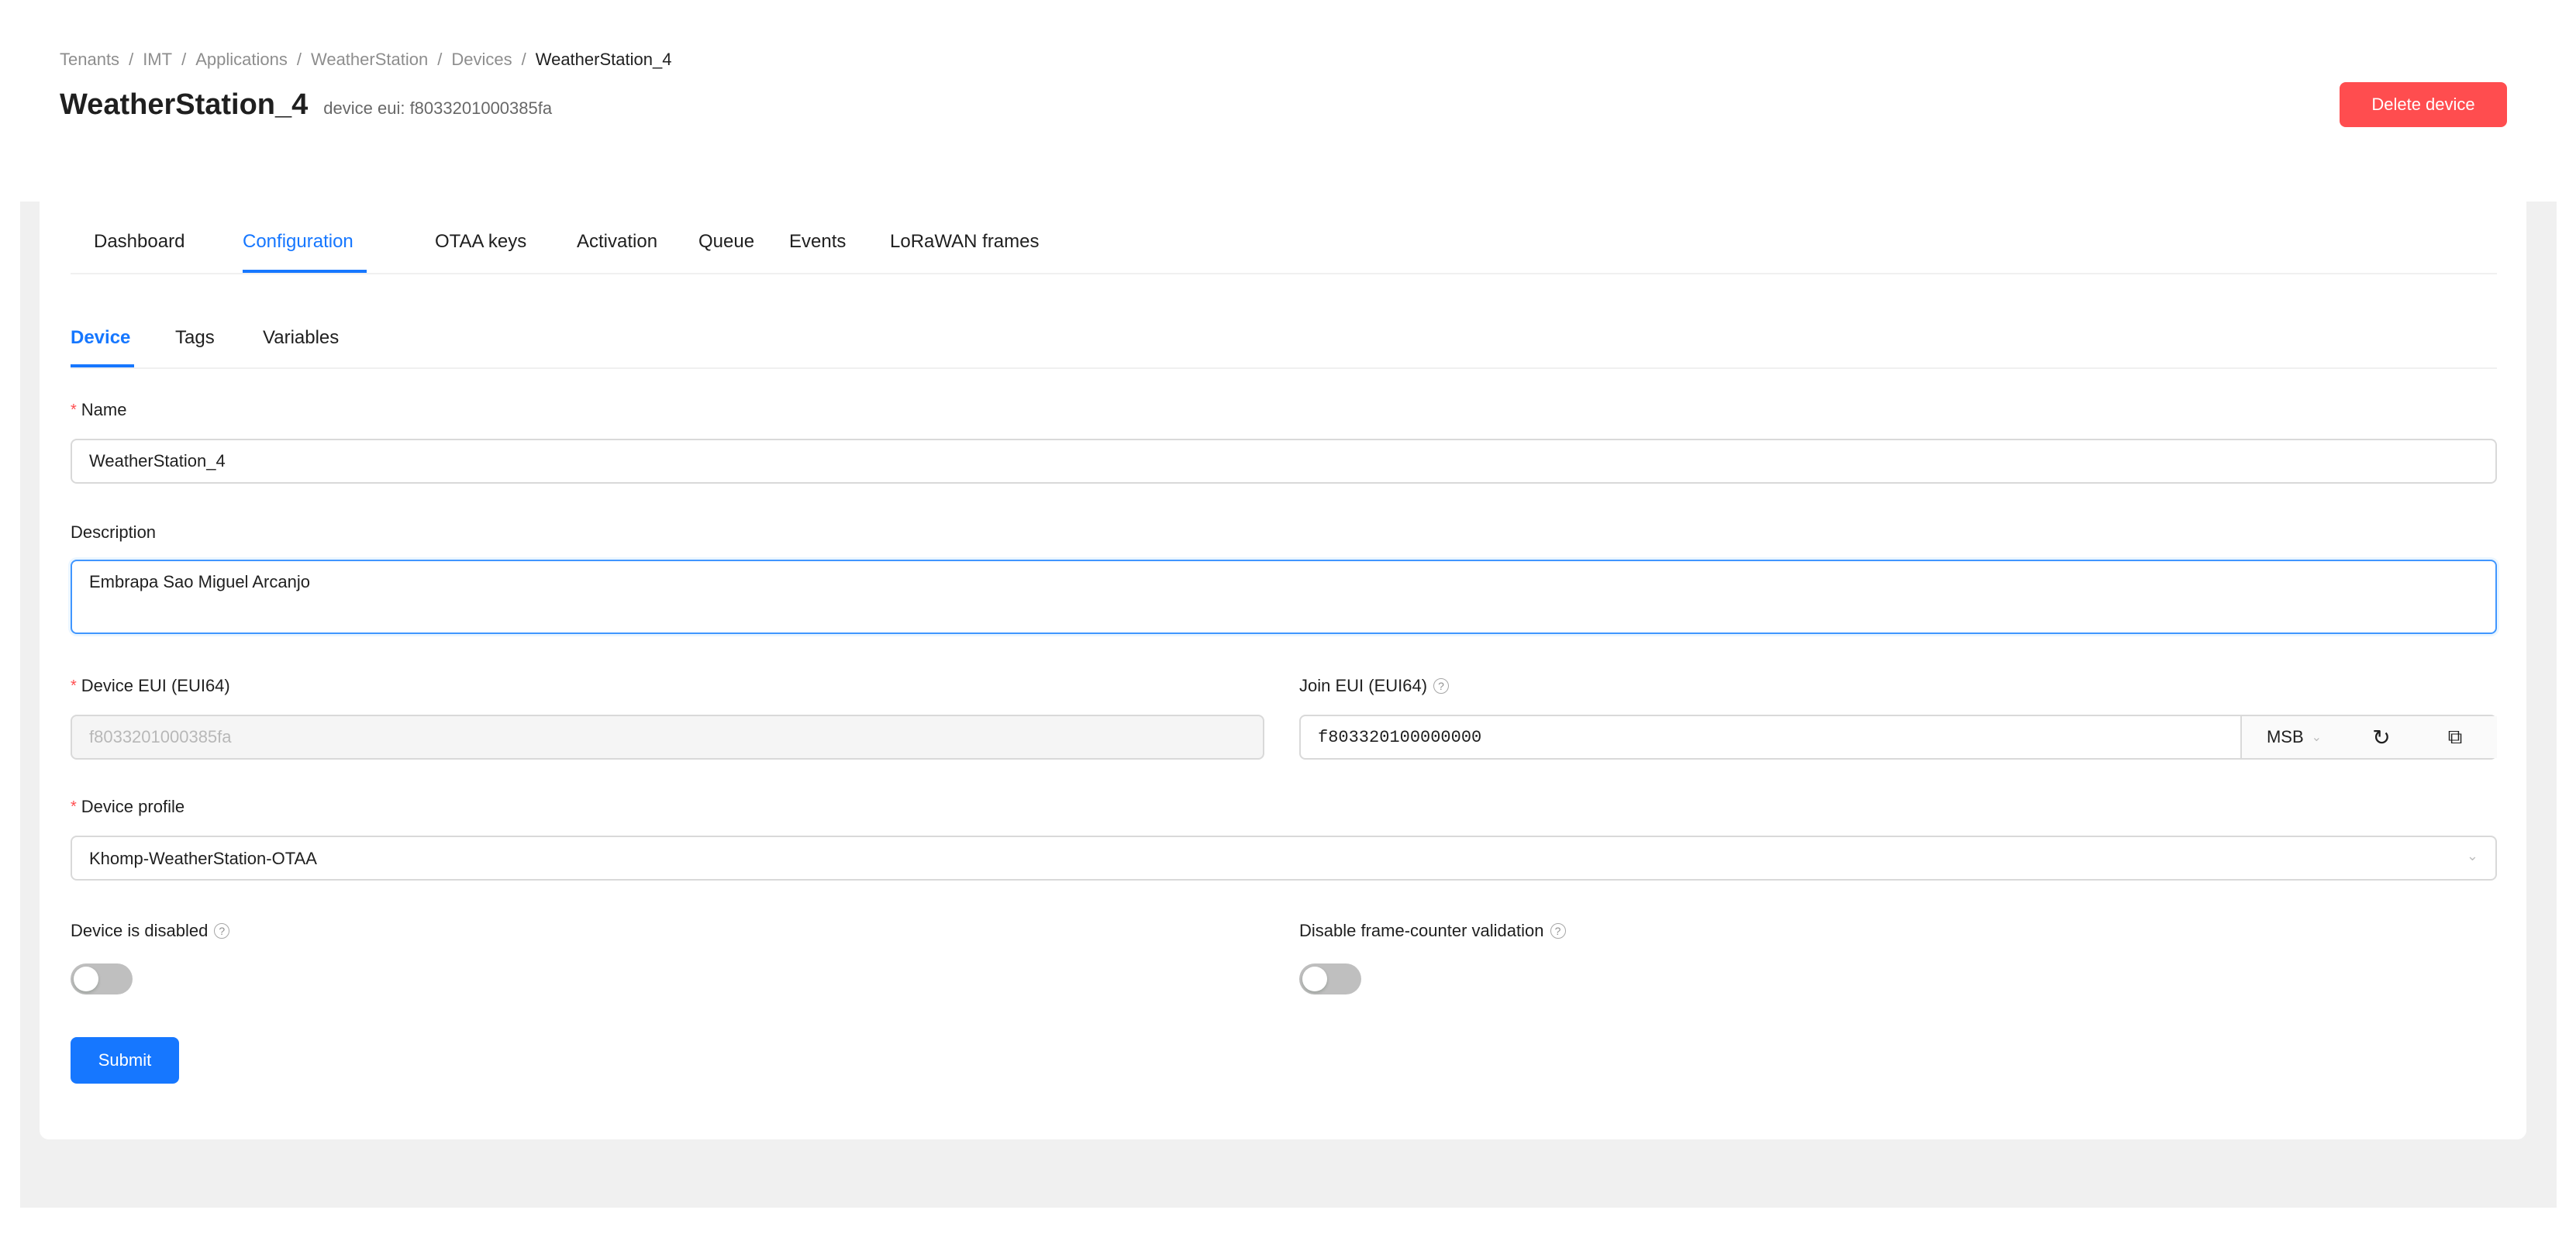 The image size is (2576, 1234). I want to click on dev-eui-label-text: Device EUI (EUI64), so click(155, 685).